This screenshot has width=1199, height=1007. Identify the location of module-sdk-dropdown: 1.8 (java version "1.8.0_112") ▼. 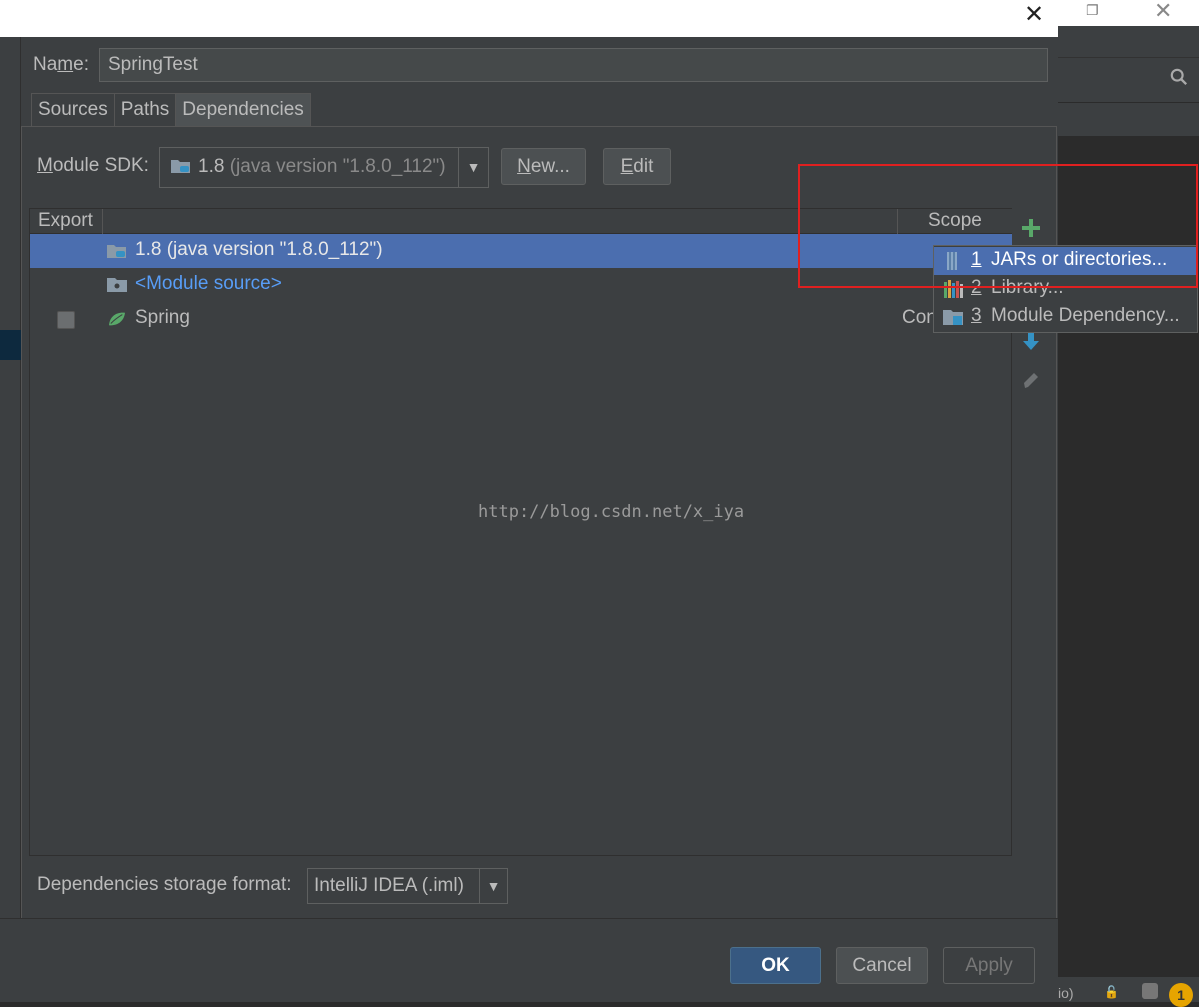
(324, 167).